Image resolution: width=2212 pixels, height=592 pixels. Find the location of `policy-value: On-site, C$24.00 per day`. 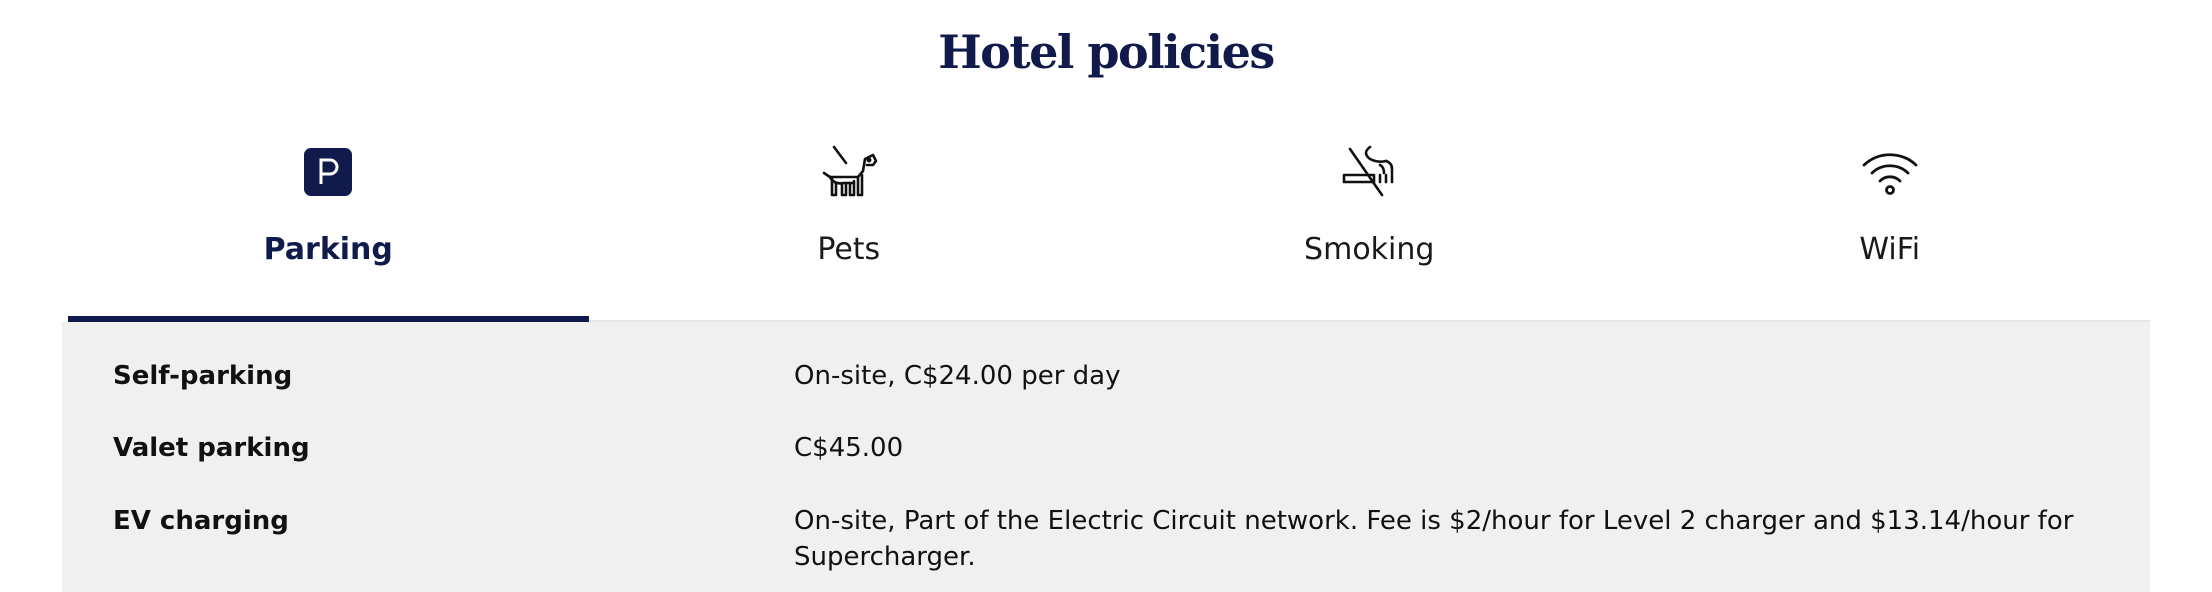

policy-value: On-site, C$24.00 per day is located at coordinates (957, 376).